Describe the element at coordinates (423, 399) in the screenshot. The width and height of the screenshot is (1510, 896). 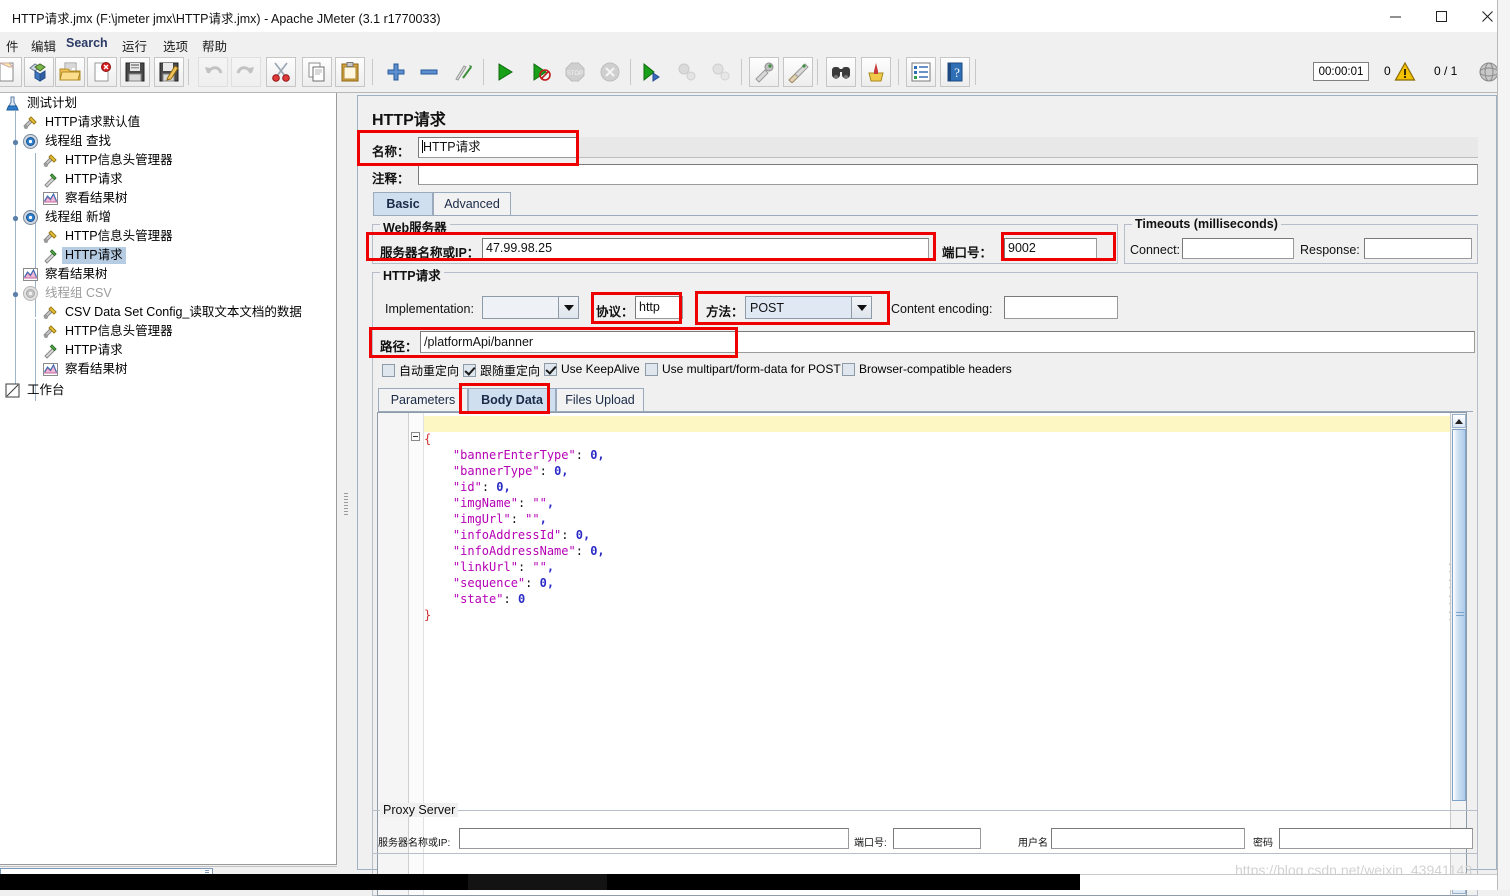
I see `tab-parameters: Parameters` at that location.